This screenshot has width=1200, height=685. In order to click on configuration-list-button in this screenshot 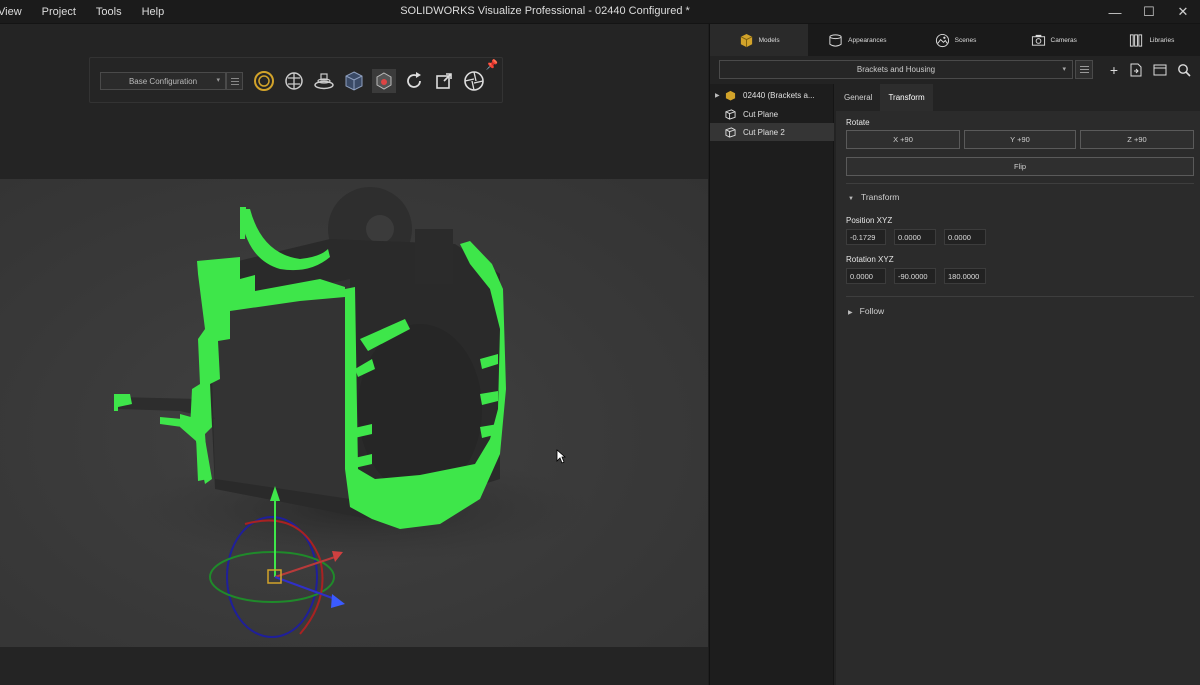, I will do `click(234, 81)`.